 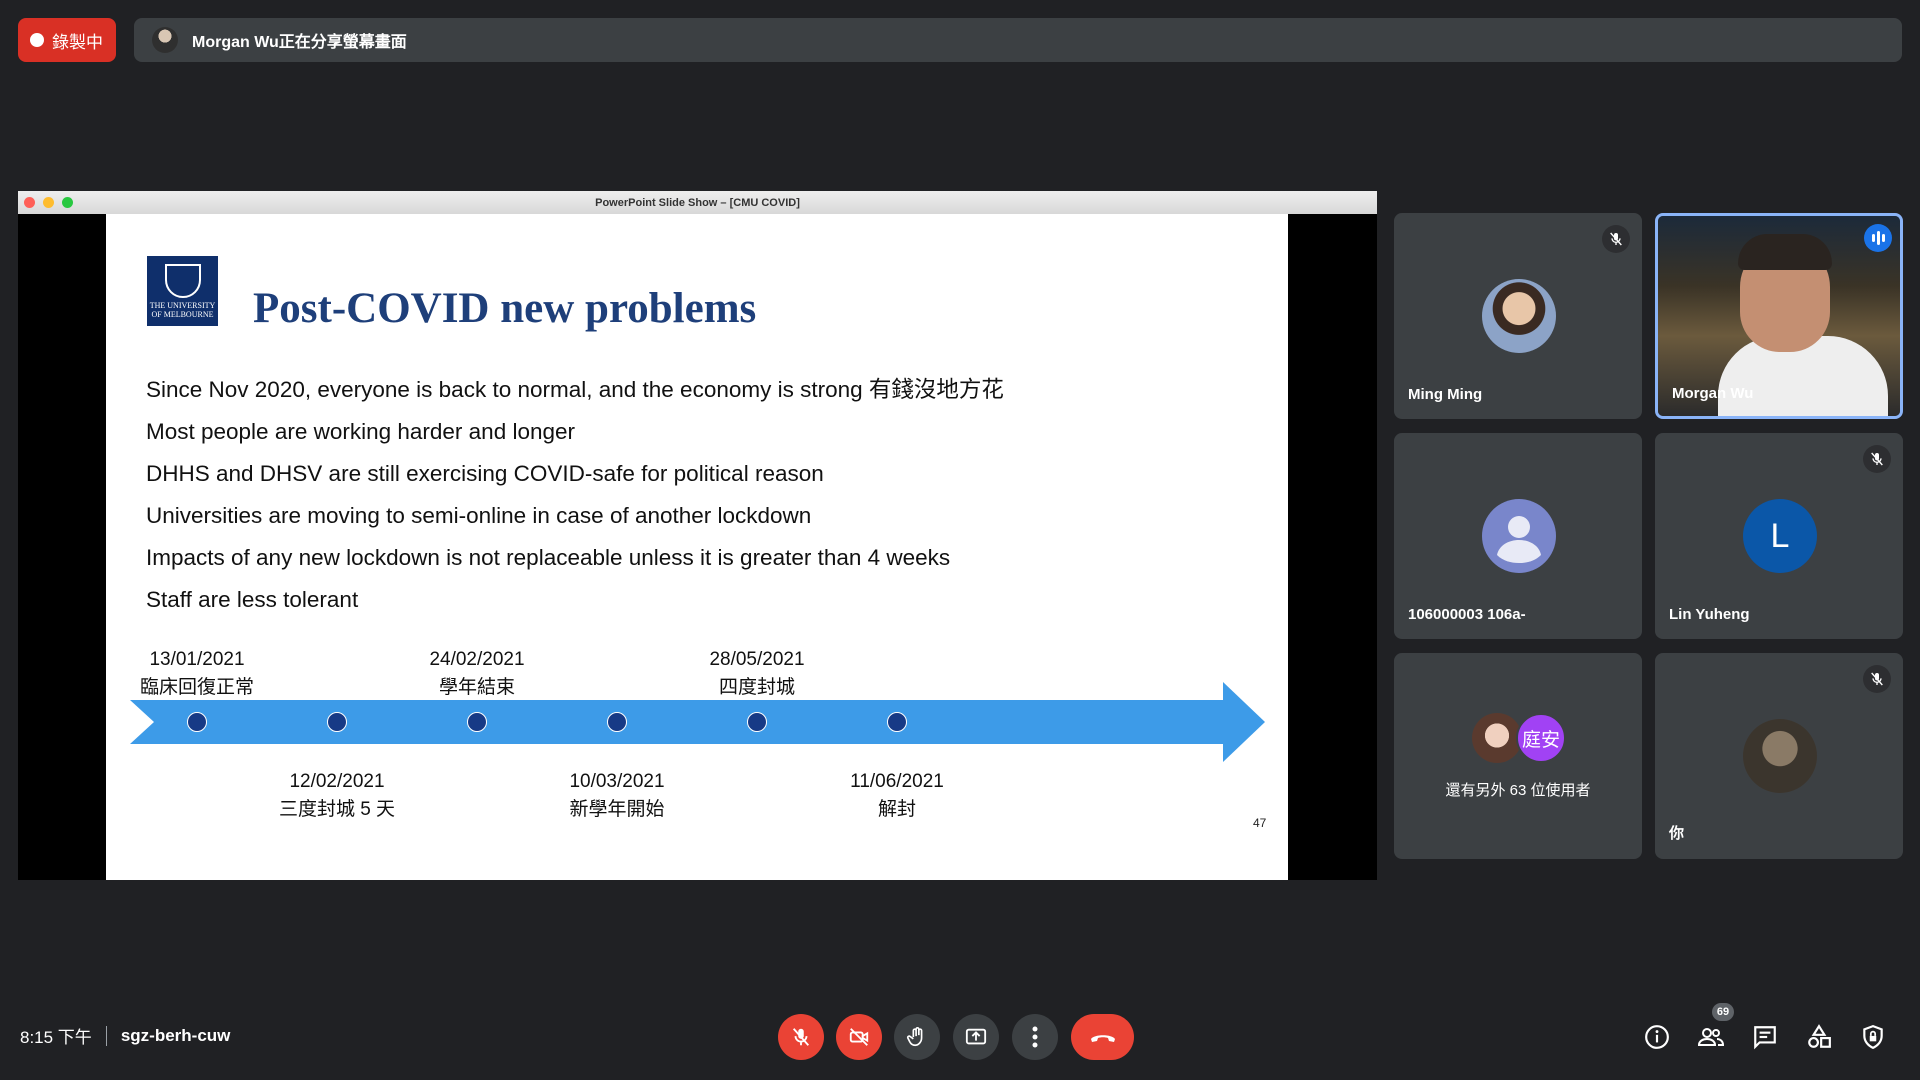 I want to click on participant-tile: Ming Ming, so click(x=1518, y=316).